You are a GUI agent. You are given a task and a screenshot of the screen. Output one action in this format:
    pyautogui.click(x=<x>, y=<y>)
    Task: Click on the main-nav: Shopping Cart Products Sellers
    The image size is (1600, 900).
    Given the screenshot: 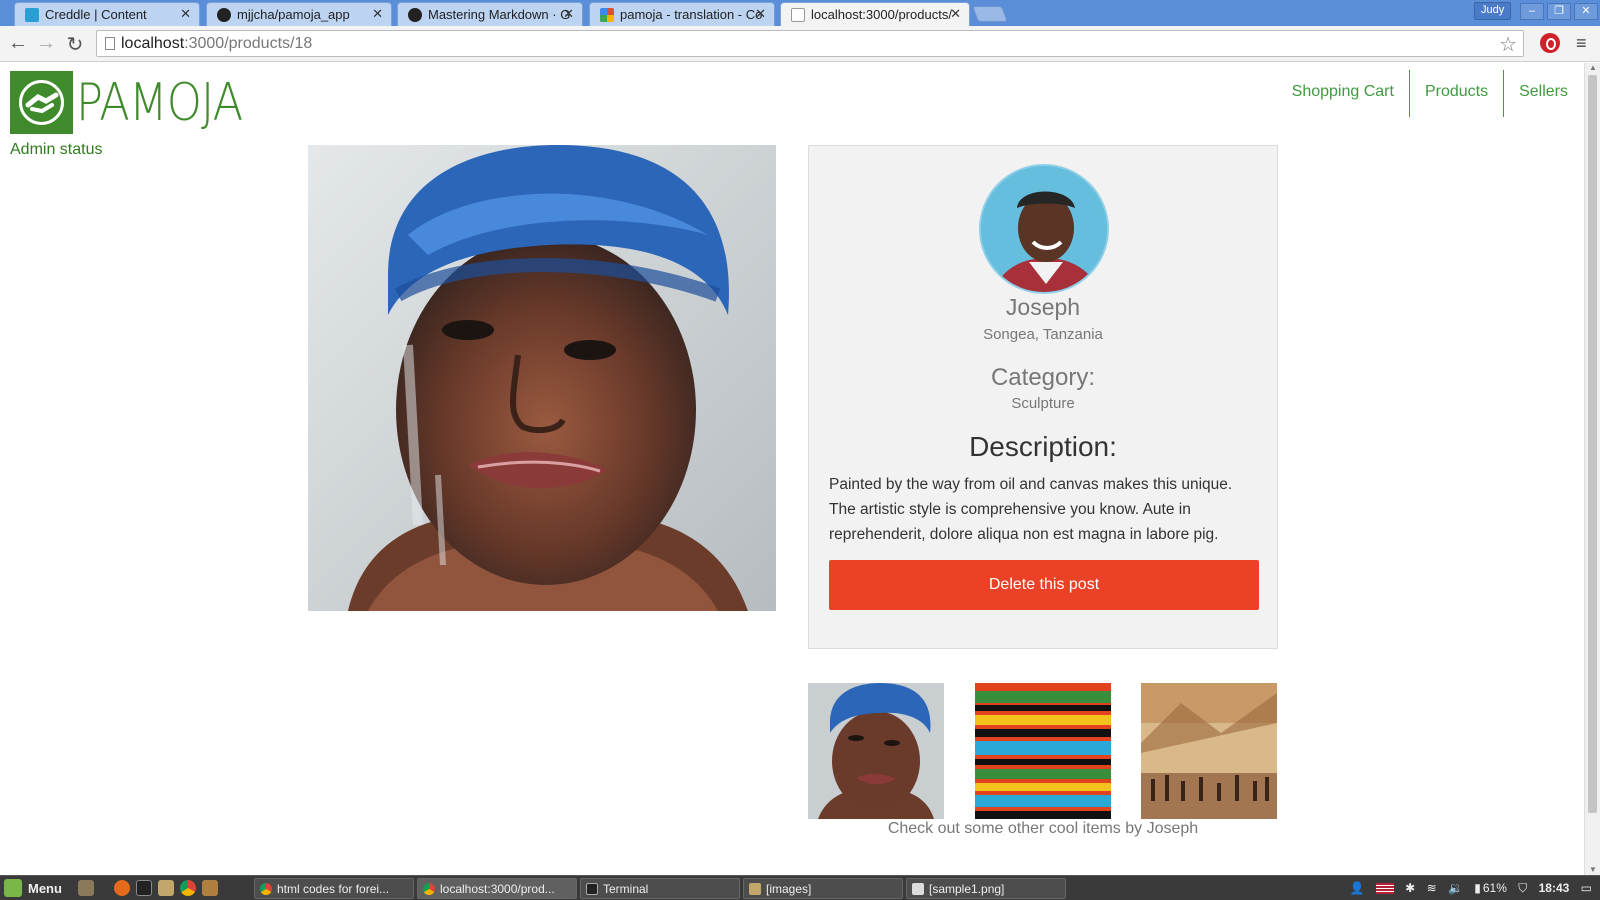 What is the action you would take?
    pyautogui.click(x=1430, y=93)
    